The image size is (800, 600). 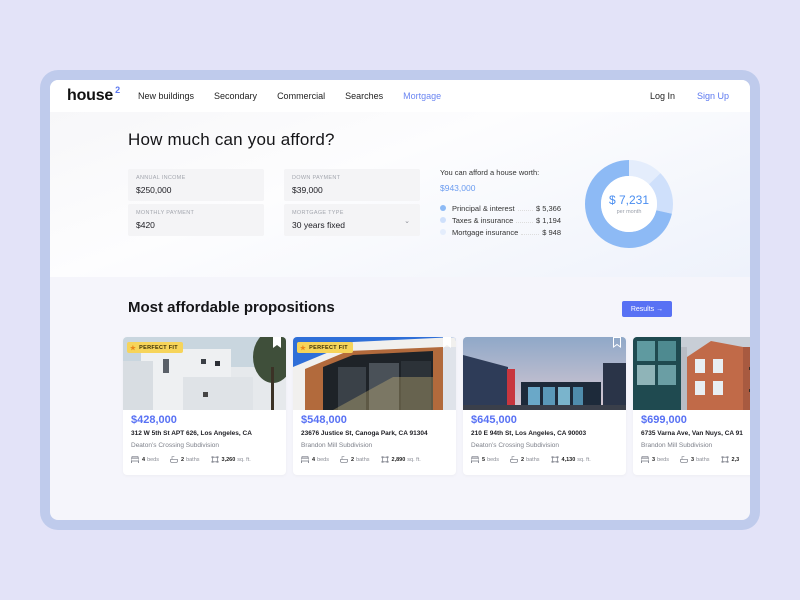 I want to click on area-feature: 2,3, so click(x=731, y=459).